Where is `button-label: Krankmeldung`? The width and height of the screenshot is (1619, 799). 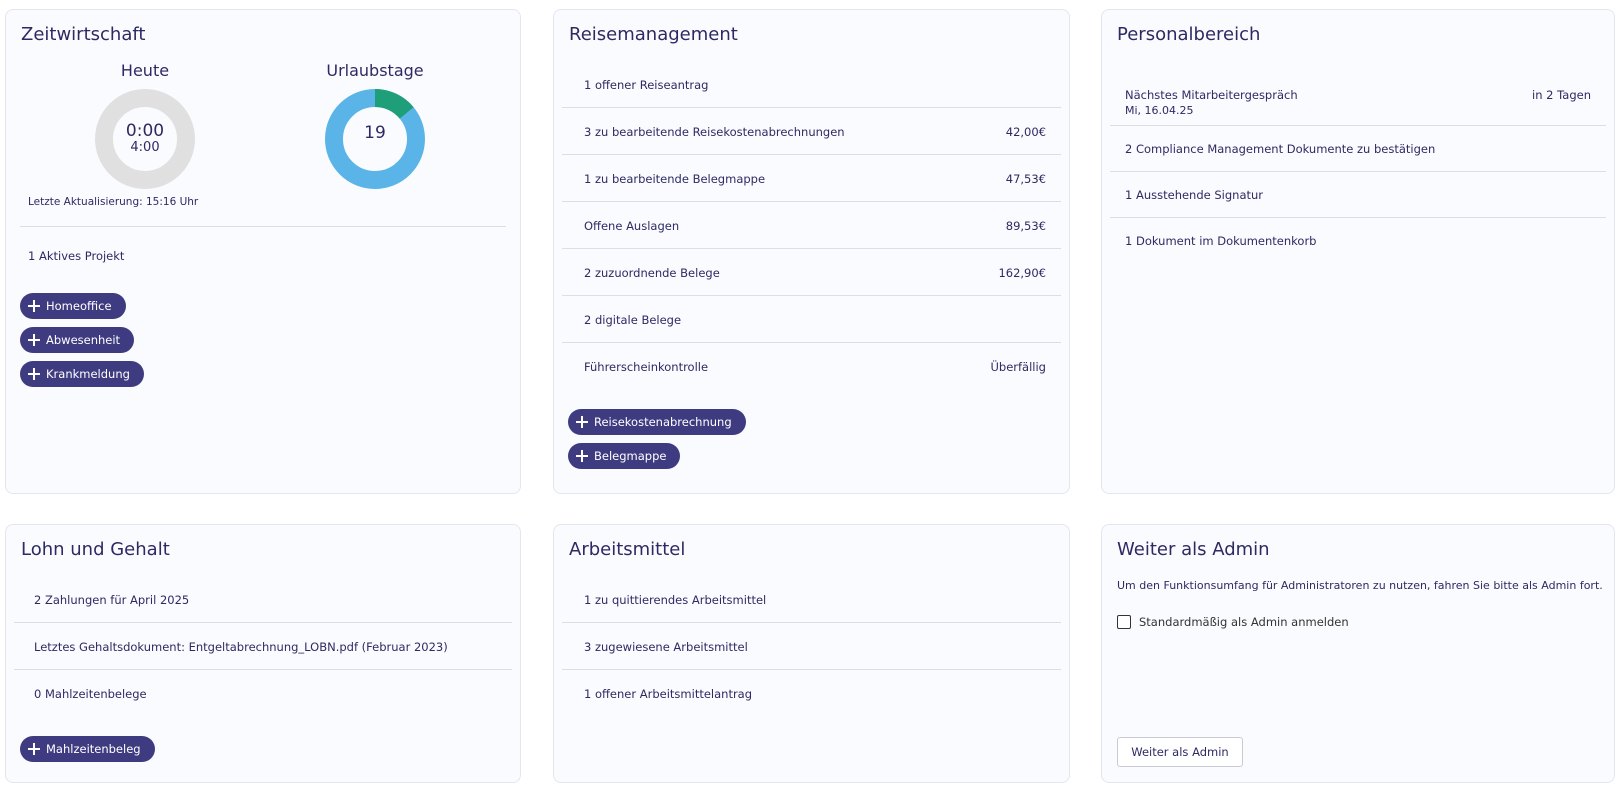 button-label: Krankmeldung is located at coordinates (88, 374).